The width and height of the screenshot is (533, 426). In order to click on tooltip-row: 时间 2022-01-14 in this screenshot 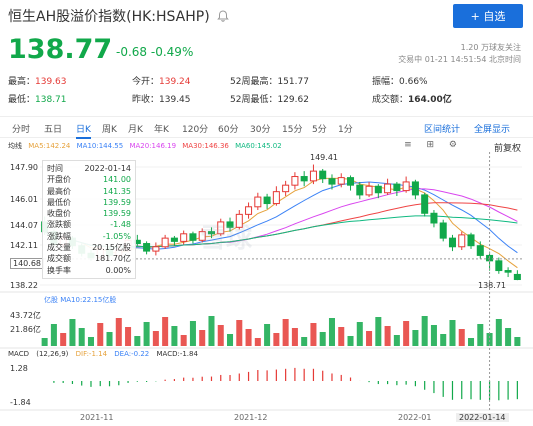, I will do `click(89, 168)`.